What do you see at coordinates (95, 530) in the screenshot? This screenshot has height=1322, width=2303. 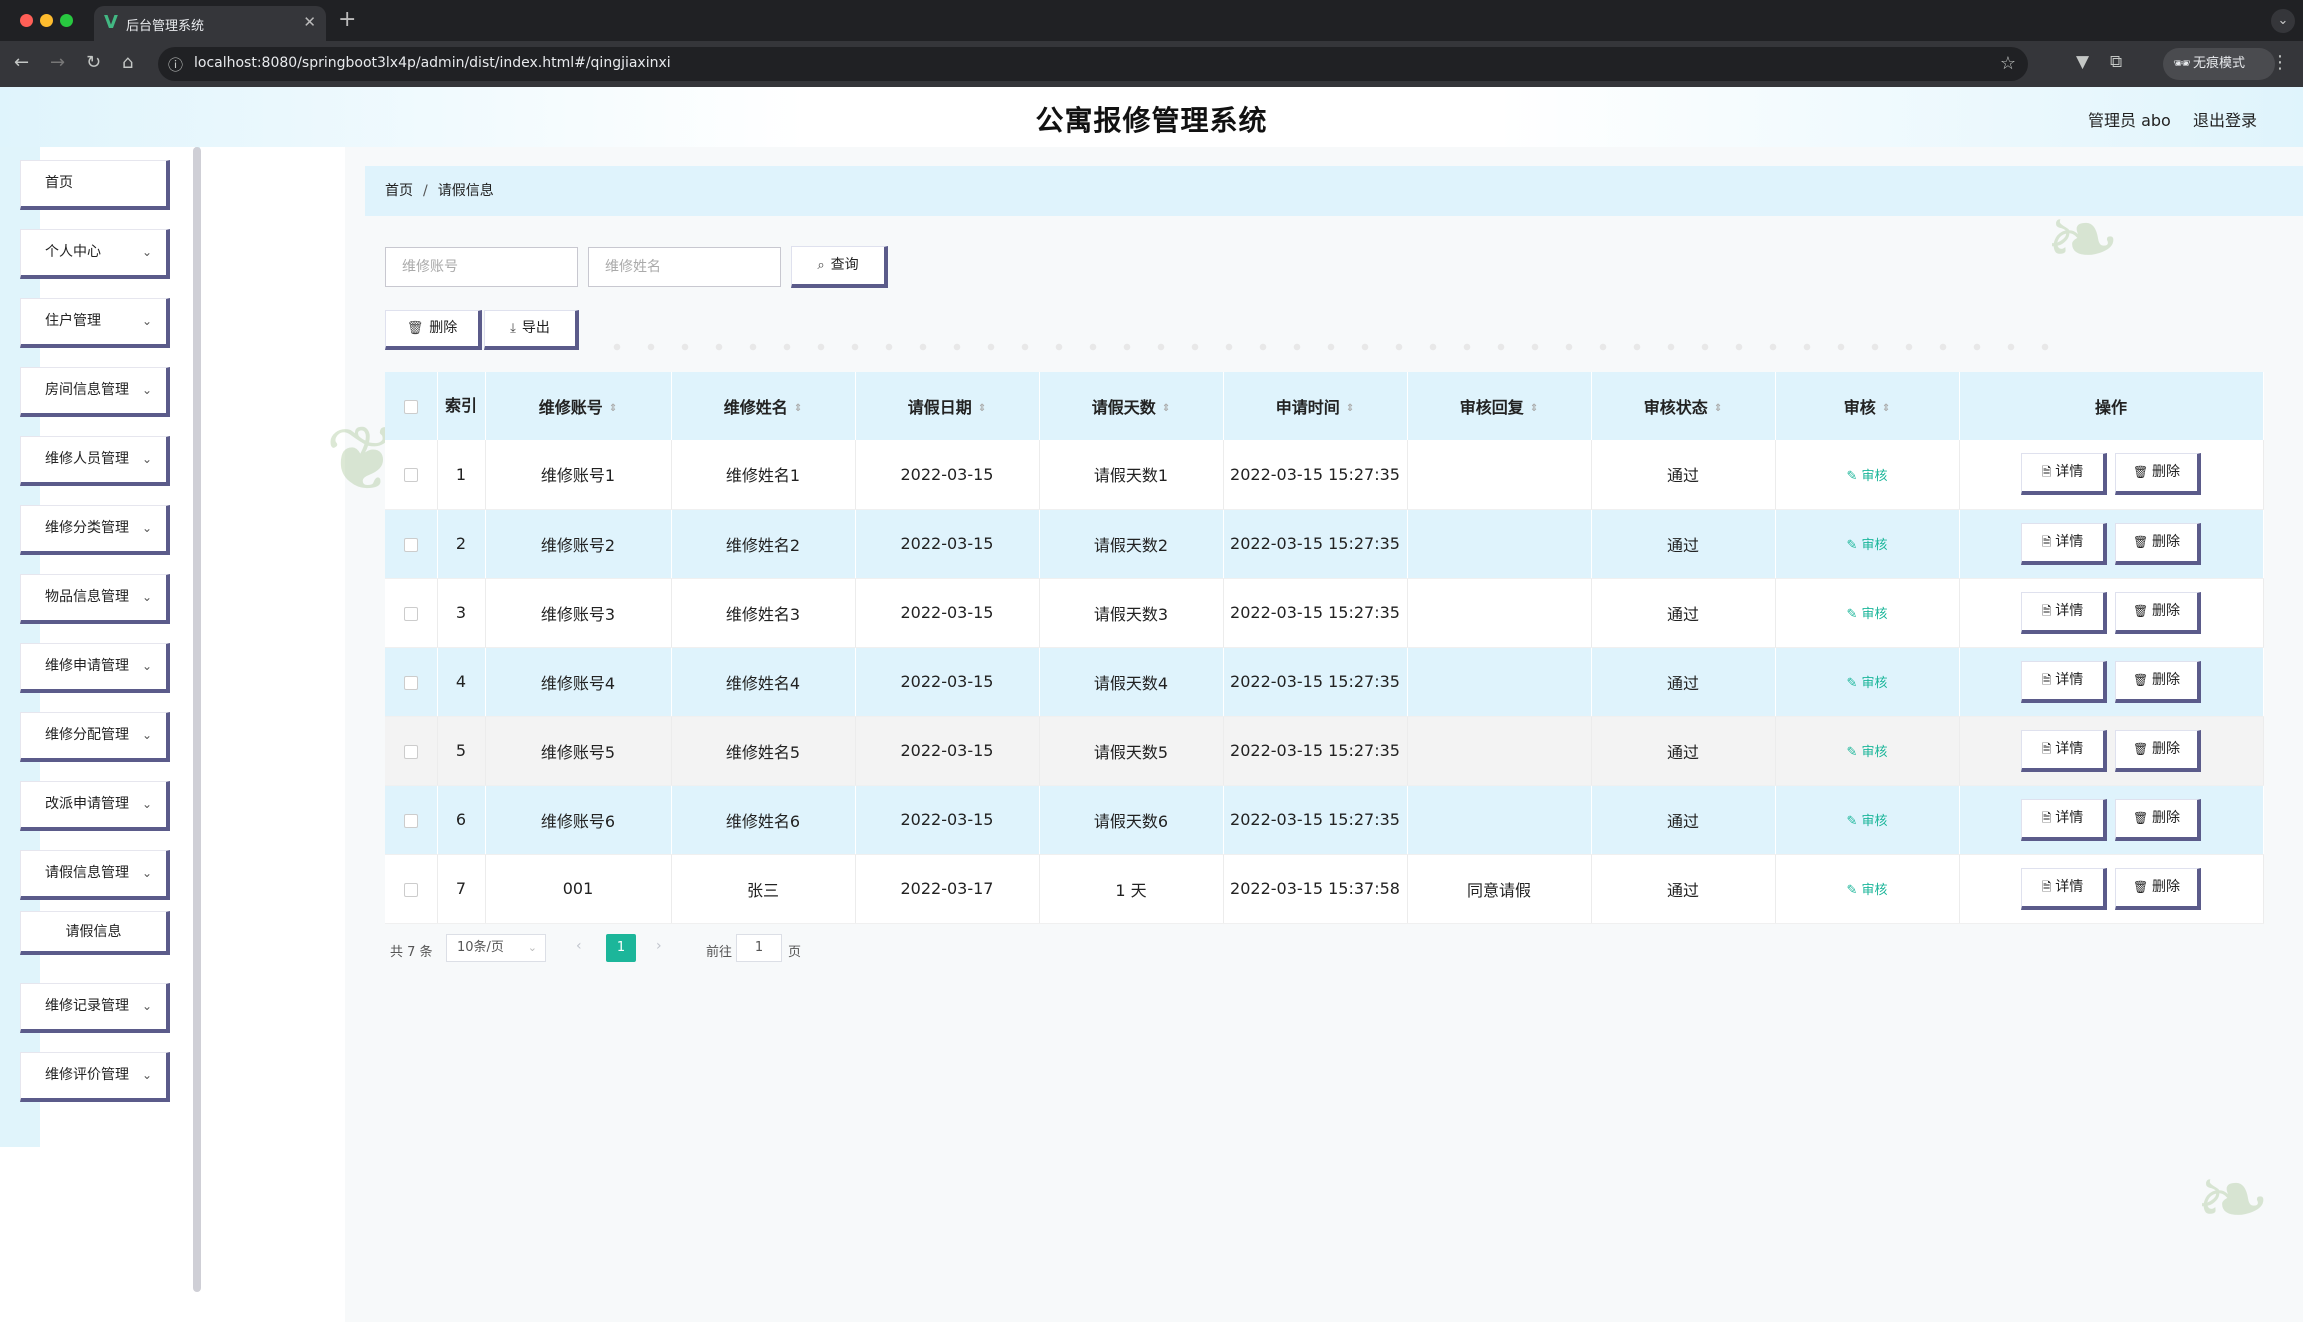 I see `sidebar-item-repair-categories: 维修分类管理 ⌄` at bounding box center [95, 530].